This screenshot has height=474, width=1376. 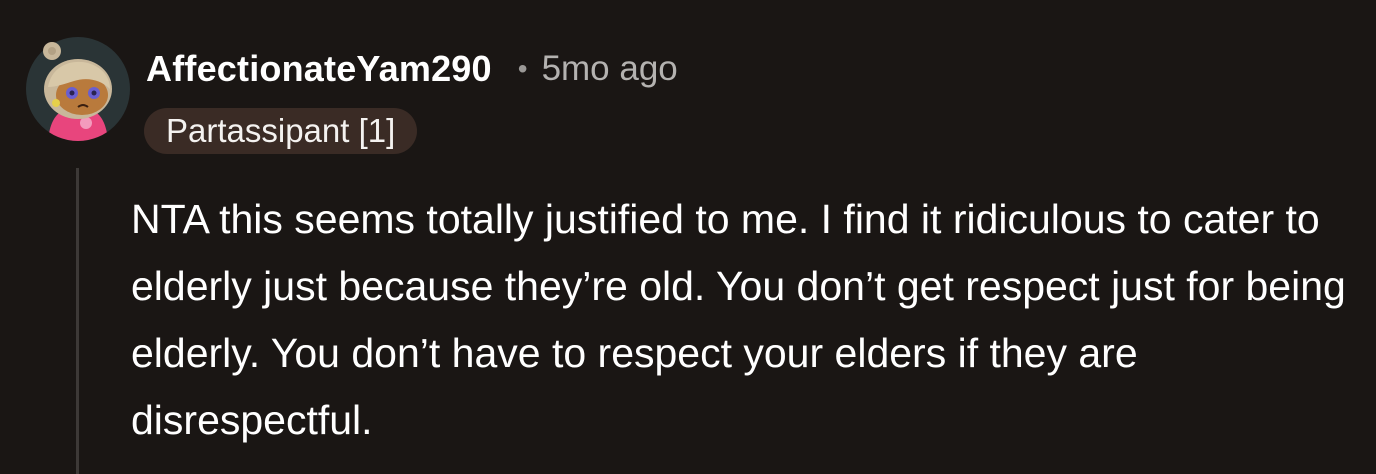 I want to click on snoo-avatar-icon, so click(x=78, y=89).